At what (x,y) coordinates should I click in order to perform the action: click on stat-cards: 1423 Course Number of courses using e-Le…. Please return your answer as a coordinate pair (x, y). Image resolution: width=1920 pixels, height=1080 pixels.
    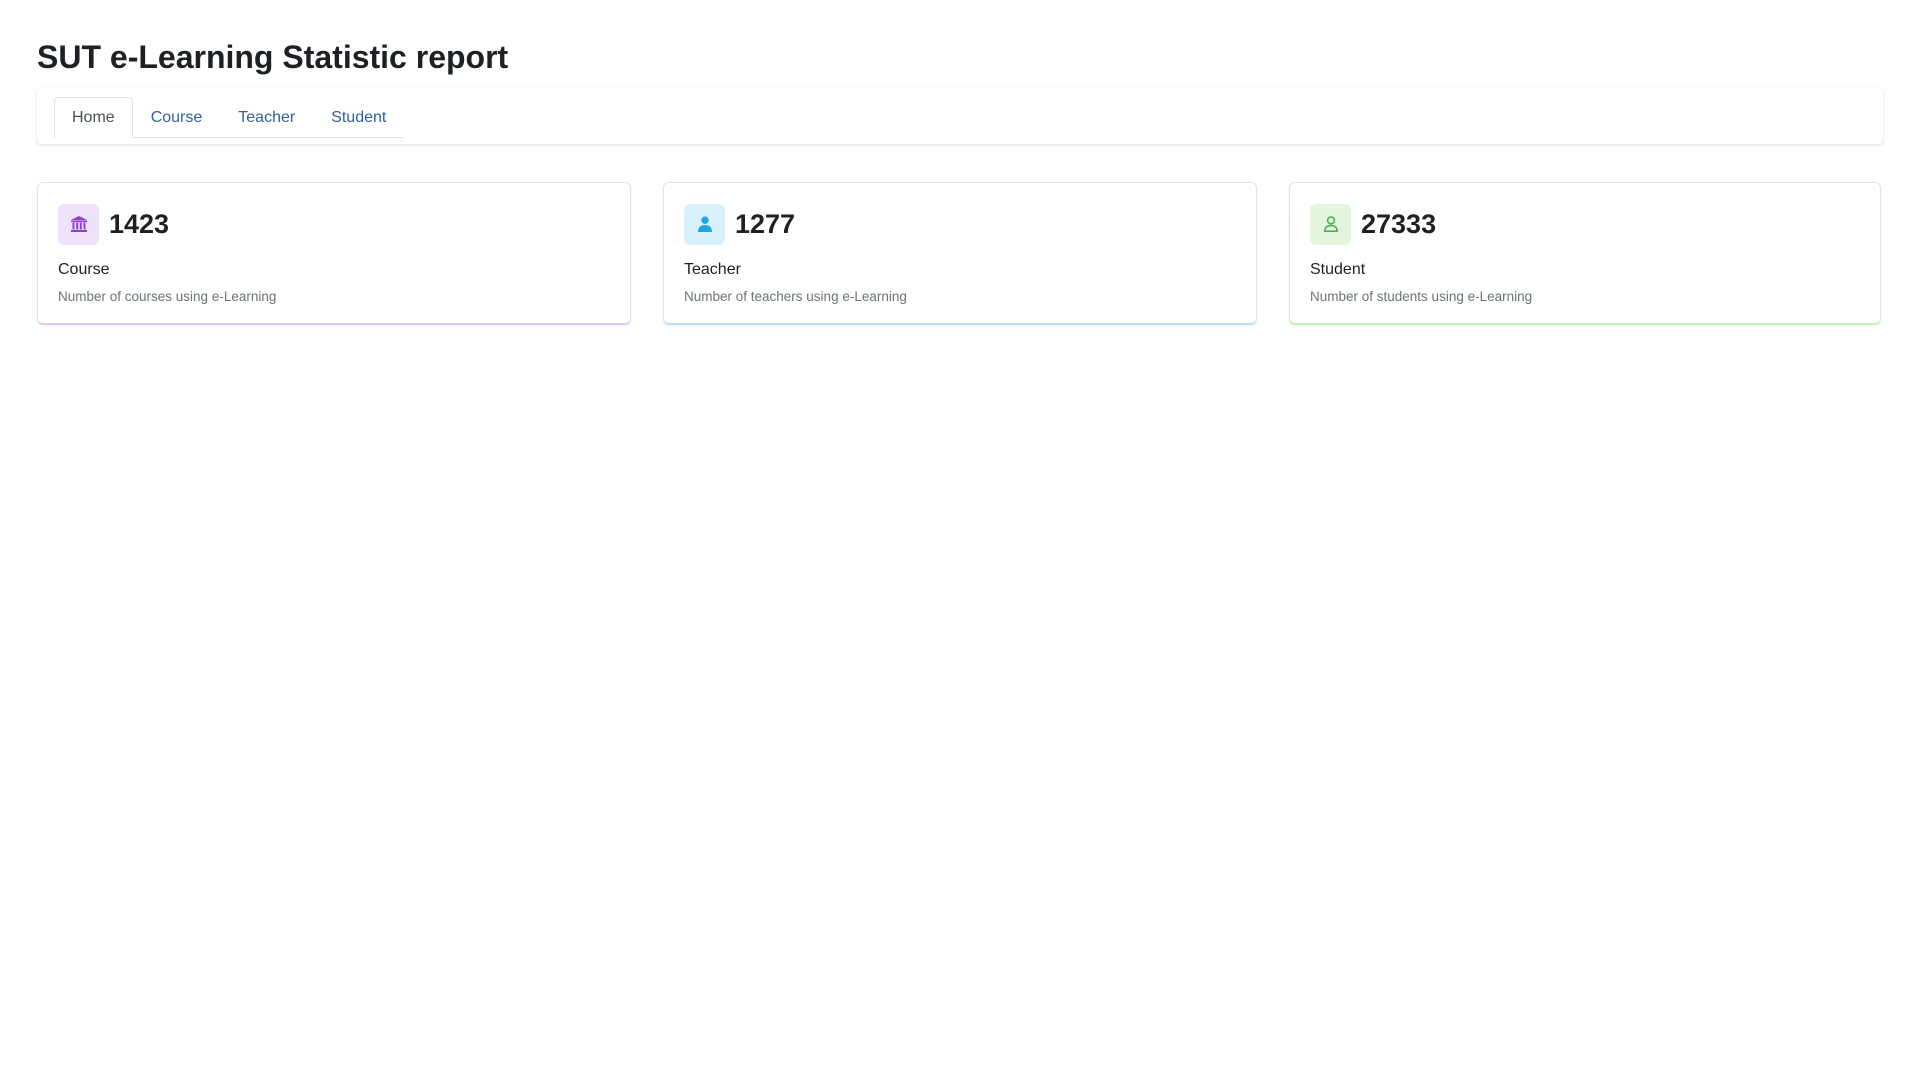
    Looking at the image, I should click on (960, 253).